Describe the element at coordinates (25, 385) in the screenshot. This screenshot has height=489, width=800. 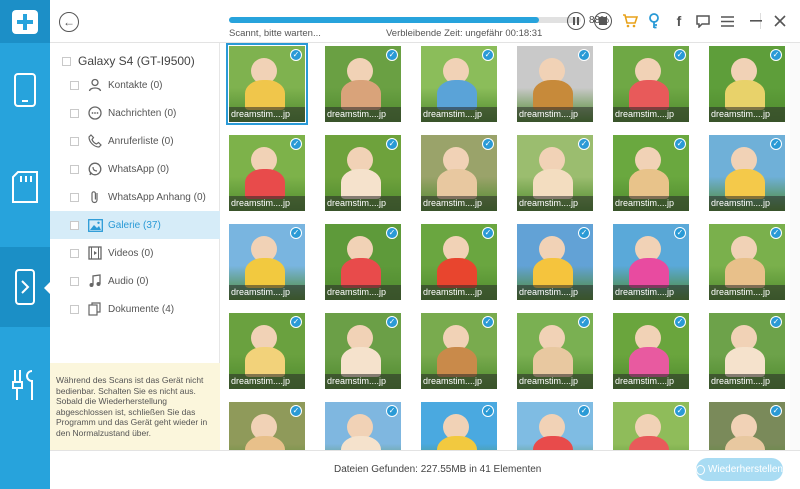
I see `rail-tools-button` at that location.